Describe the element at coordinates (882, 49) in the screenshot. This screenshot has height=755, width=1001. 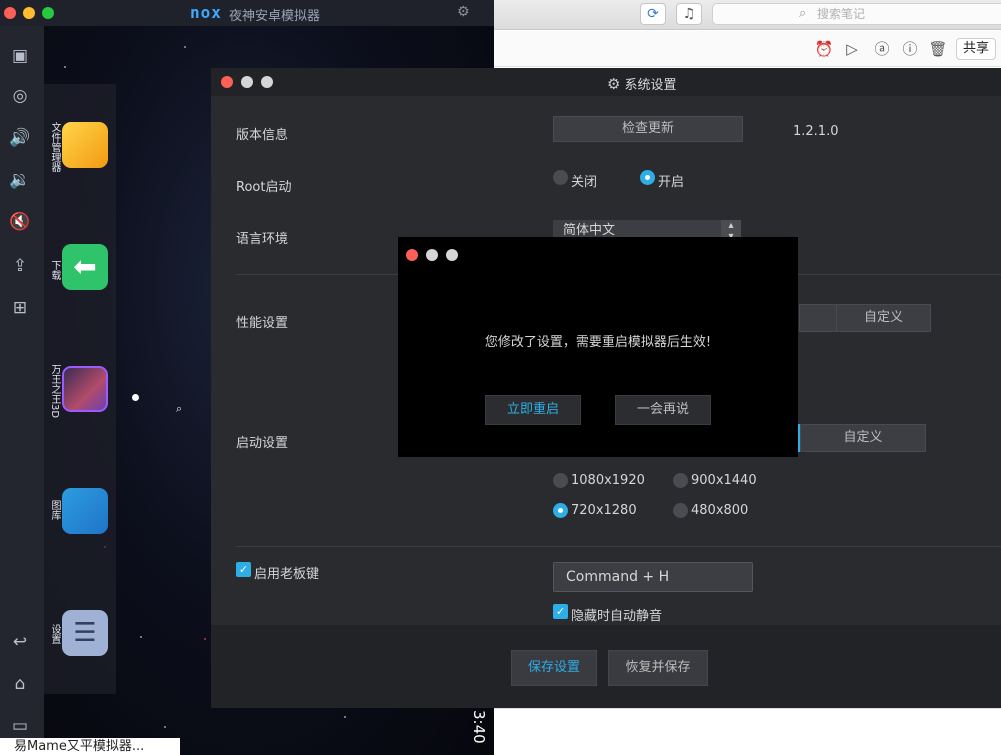
I see `at-icon: ⓐ` at that location.